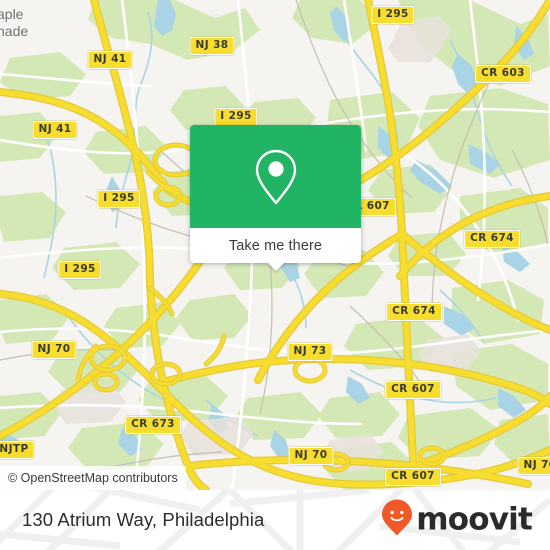 Image resolution: width=550 pixels, height=550 pixels. Describe the element at coordinates (393, 15) in the screenshot. I see `road-shield-i295-a: I 295` at that location.